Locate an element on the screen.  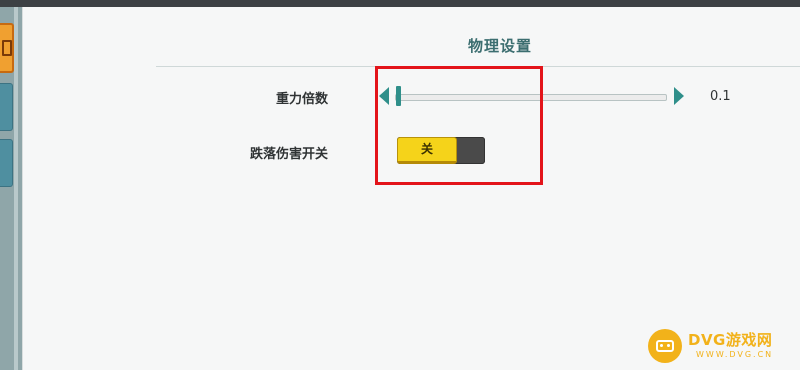
tab-icon is located at coordinates (7, 48).